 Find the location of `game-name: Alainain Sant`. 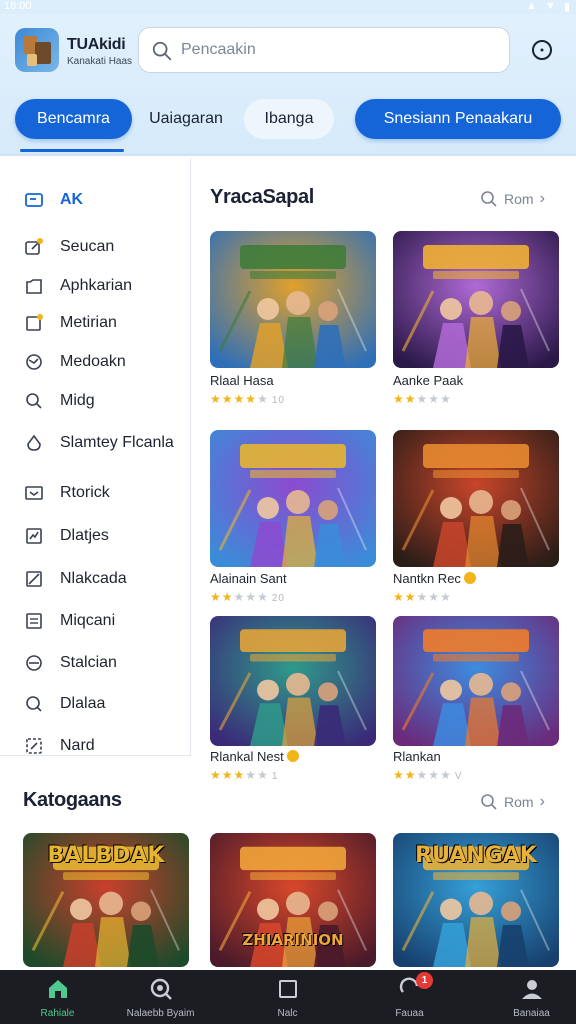

game-name: Alainain Sant is located at coordinates (248, 578).